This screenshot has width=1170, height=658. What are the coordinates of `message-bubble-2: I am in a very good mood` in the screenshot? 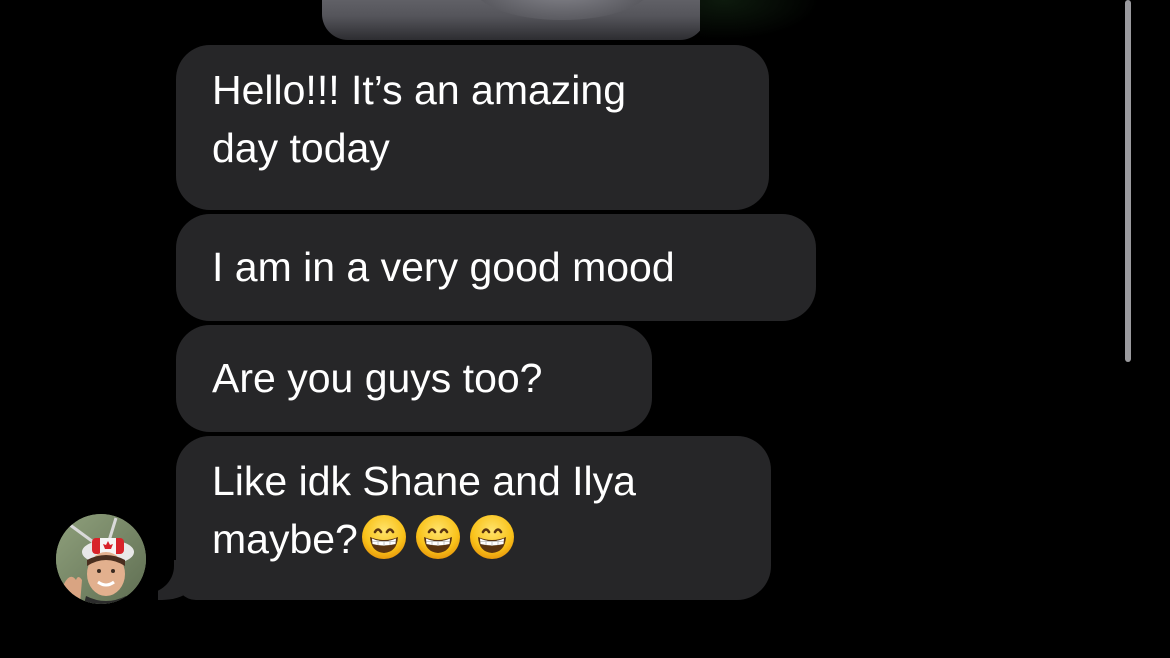 It's located at (496, 267).